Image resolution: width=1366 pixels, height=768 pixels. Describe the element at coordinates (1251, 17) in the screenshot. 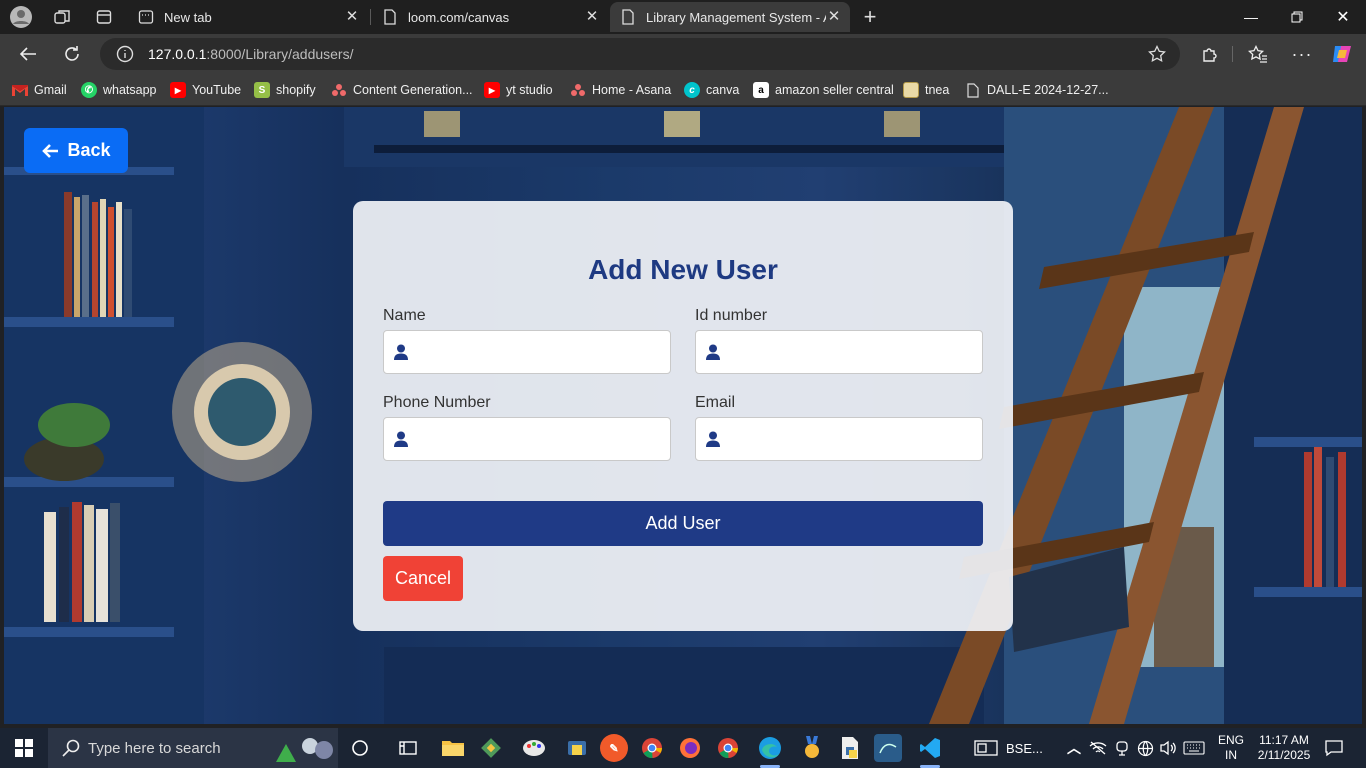

I see `minimize-icon: —` at that location.